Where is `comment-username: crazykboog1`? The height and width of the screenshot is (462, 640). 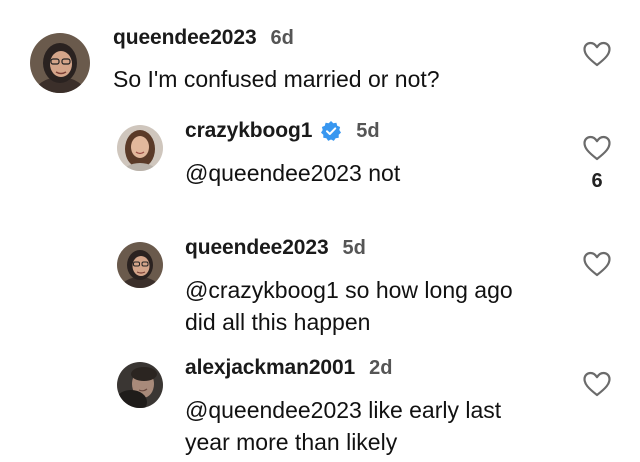 comment-username: crazykboog1 is located at coordinates (248, 131).